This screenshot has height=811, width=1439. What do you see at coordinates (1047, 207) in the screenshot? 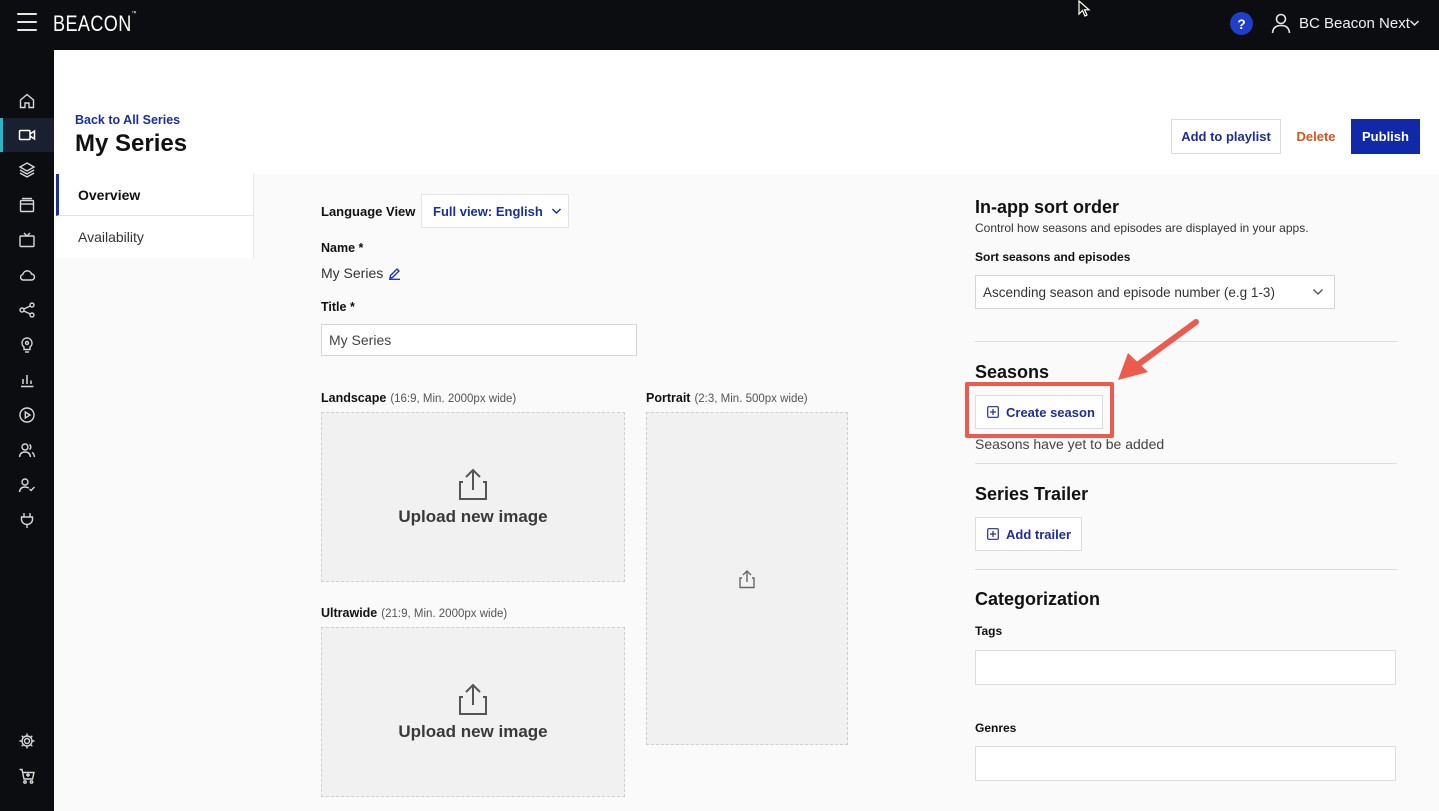
I see `sort-order-heading: In-app sort order` at bounding box center [1047, 207].